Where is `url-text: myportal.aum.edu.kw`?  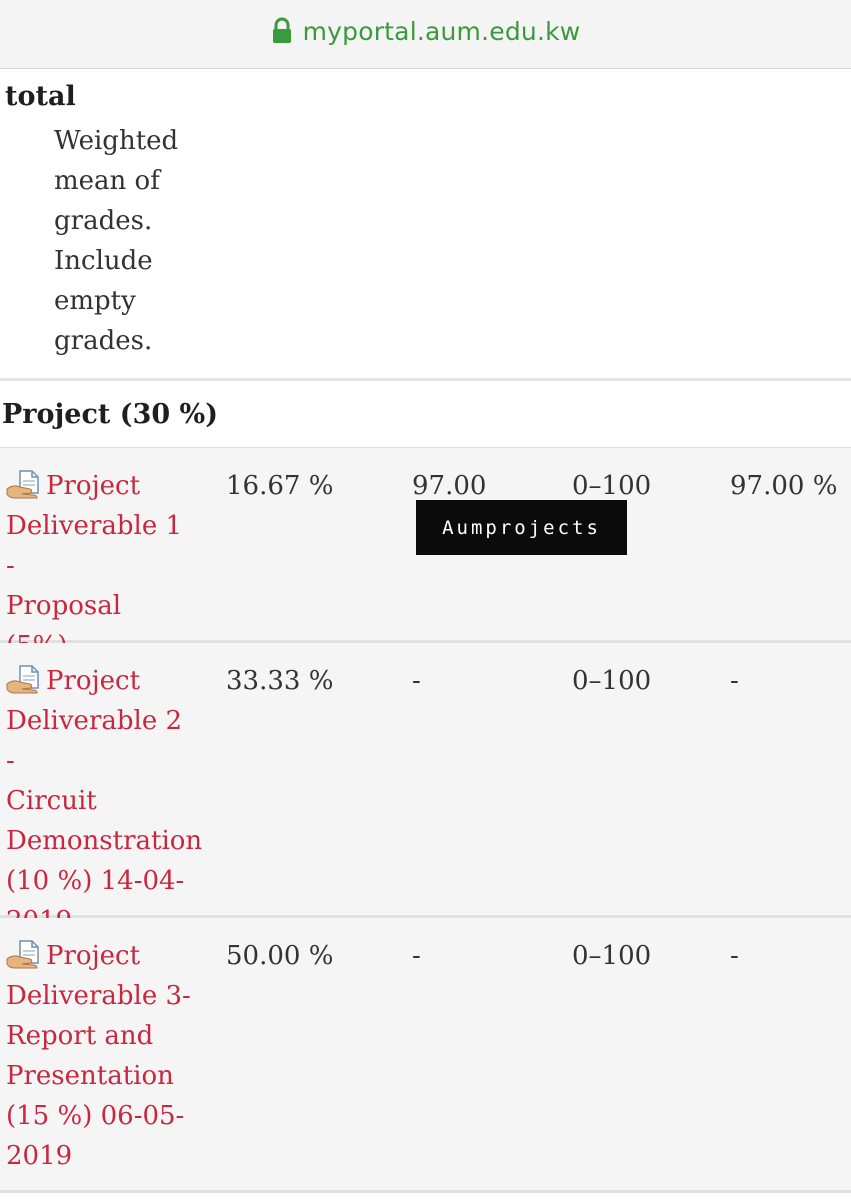 url-text: myportal.aum.edu.kw is located at coordinates (441, 31).